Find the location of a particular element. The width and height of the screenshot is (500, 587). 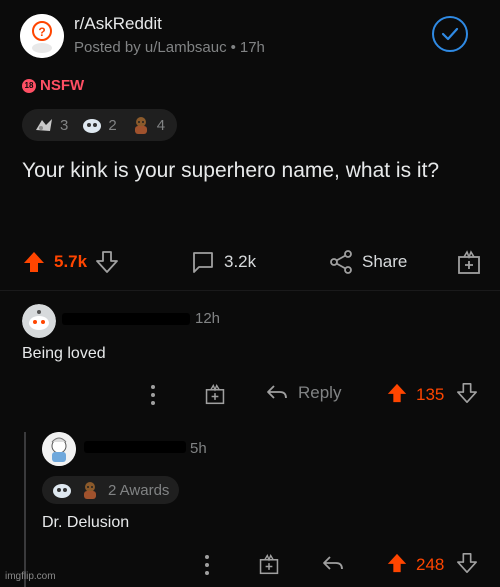

subreddit-avatar: ? is located at coordinates (42, 36).